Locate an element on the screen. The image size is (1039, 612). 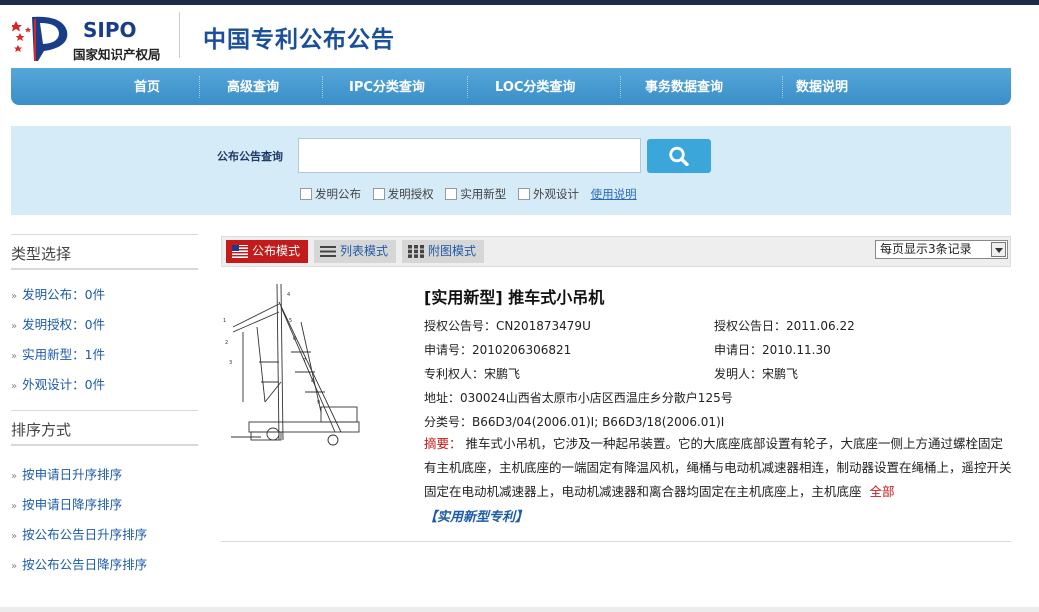
nav-loc-search: LOC分类查询 is located at coordinates (535, 86).